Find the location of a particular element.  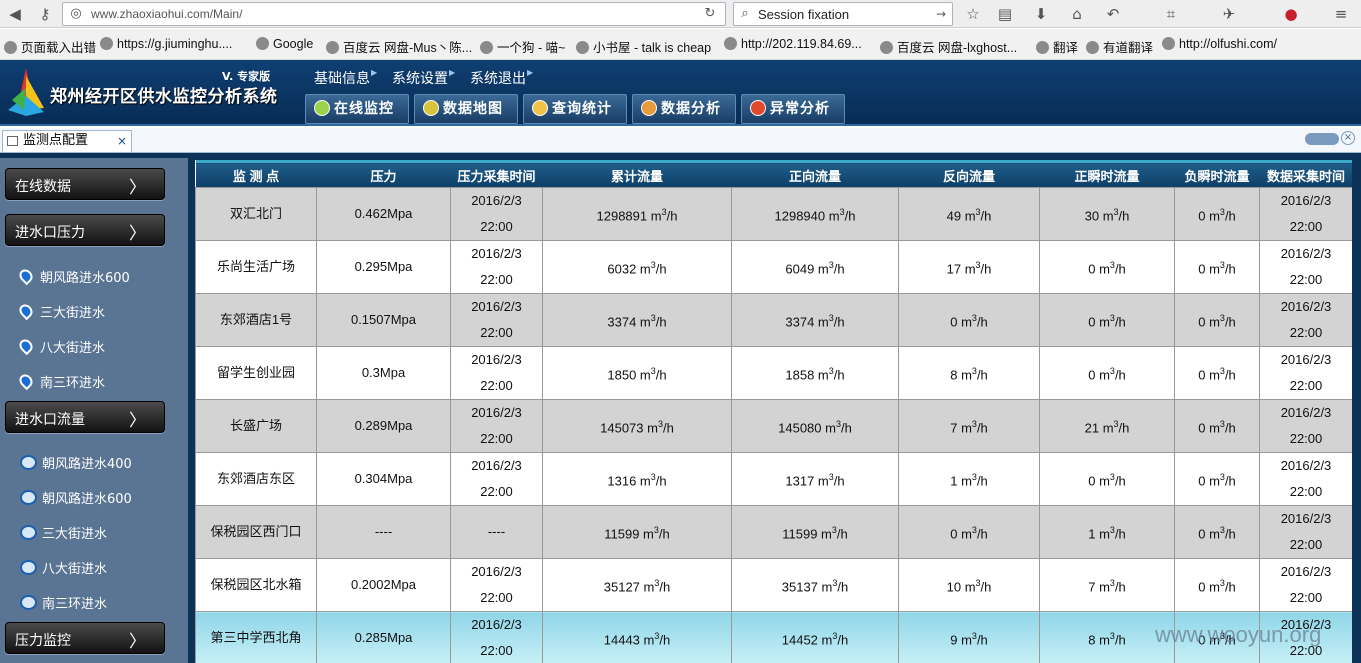

tab-close-icon: × is located at coordinates (122, 141).